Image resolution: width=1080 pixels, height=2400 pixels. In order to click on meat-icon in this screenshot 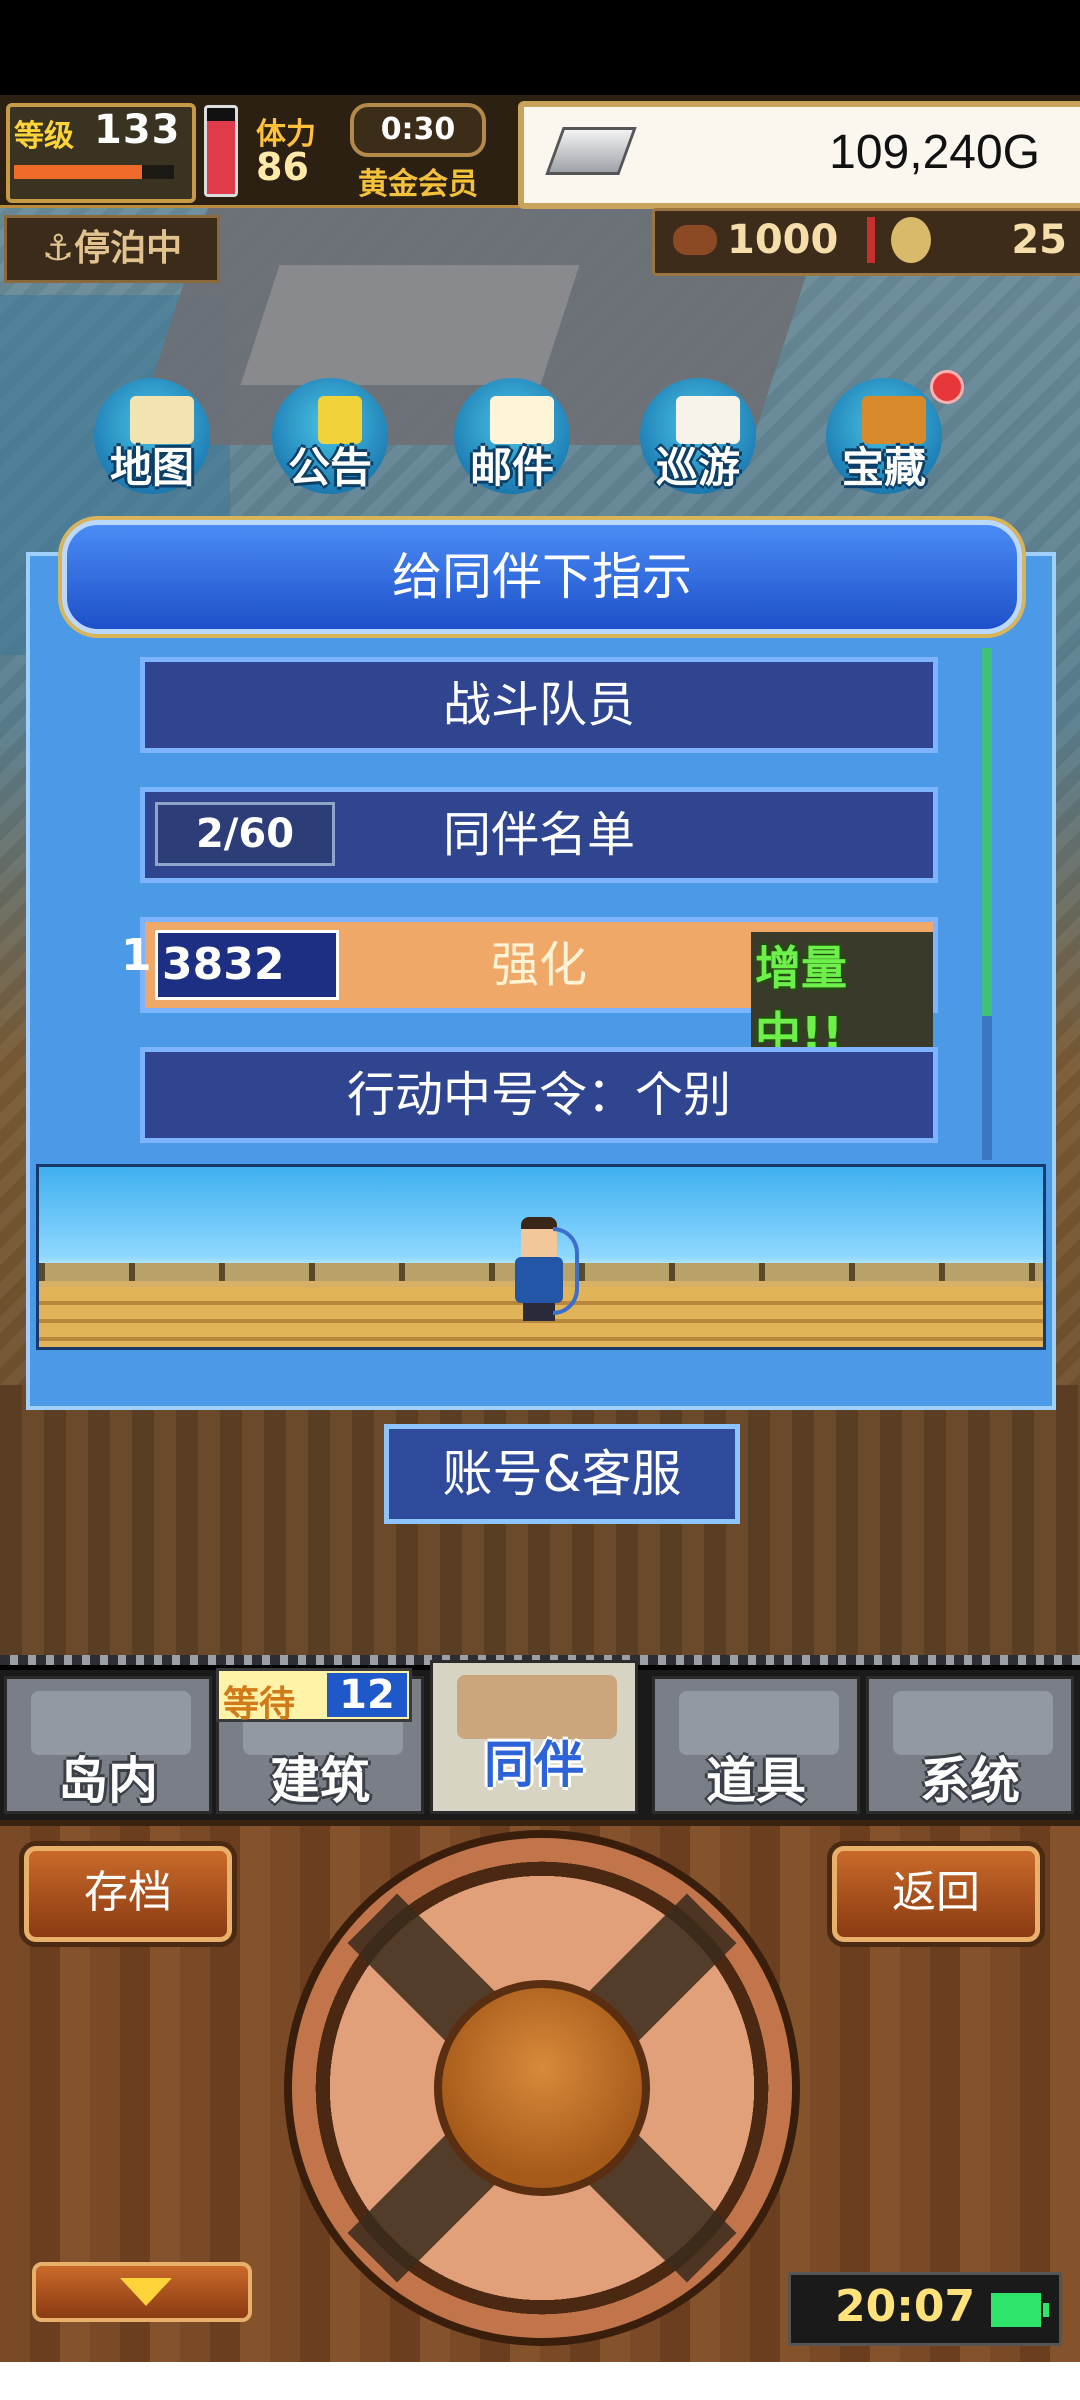, I will do `click(695, 240)`.